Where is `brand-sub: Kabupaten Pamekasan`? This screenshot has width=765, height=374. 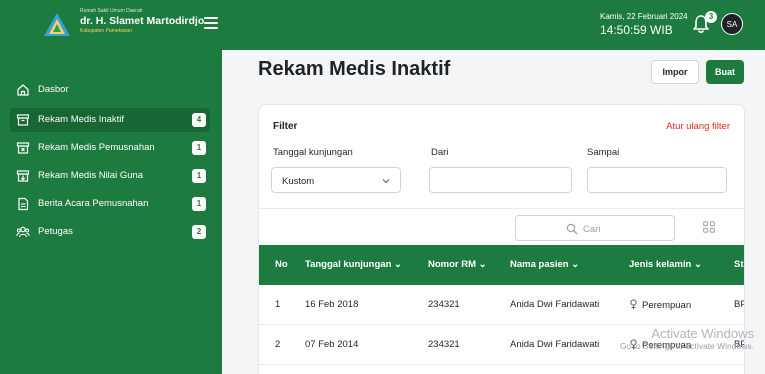
brand-sub: Kabupaten Pamekasan is located at coordinates (106, 31).